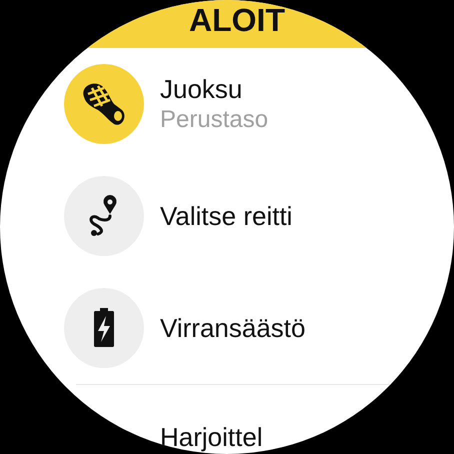 The height and width of the screenshot is (454, 454). Describe the element at coordinates (104, 104) in the screenshot. I see `shoe-icon` at that location.